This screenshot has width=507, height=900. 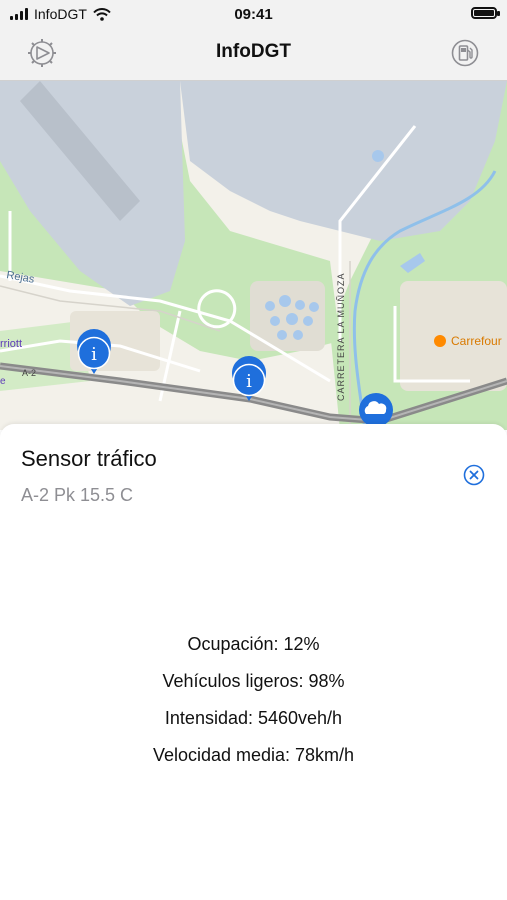 I want to click on stat-light-vehicles: Vehículos ligeros: 98%, so click(x=253, y=681).